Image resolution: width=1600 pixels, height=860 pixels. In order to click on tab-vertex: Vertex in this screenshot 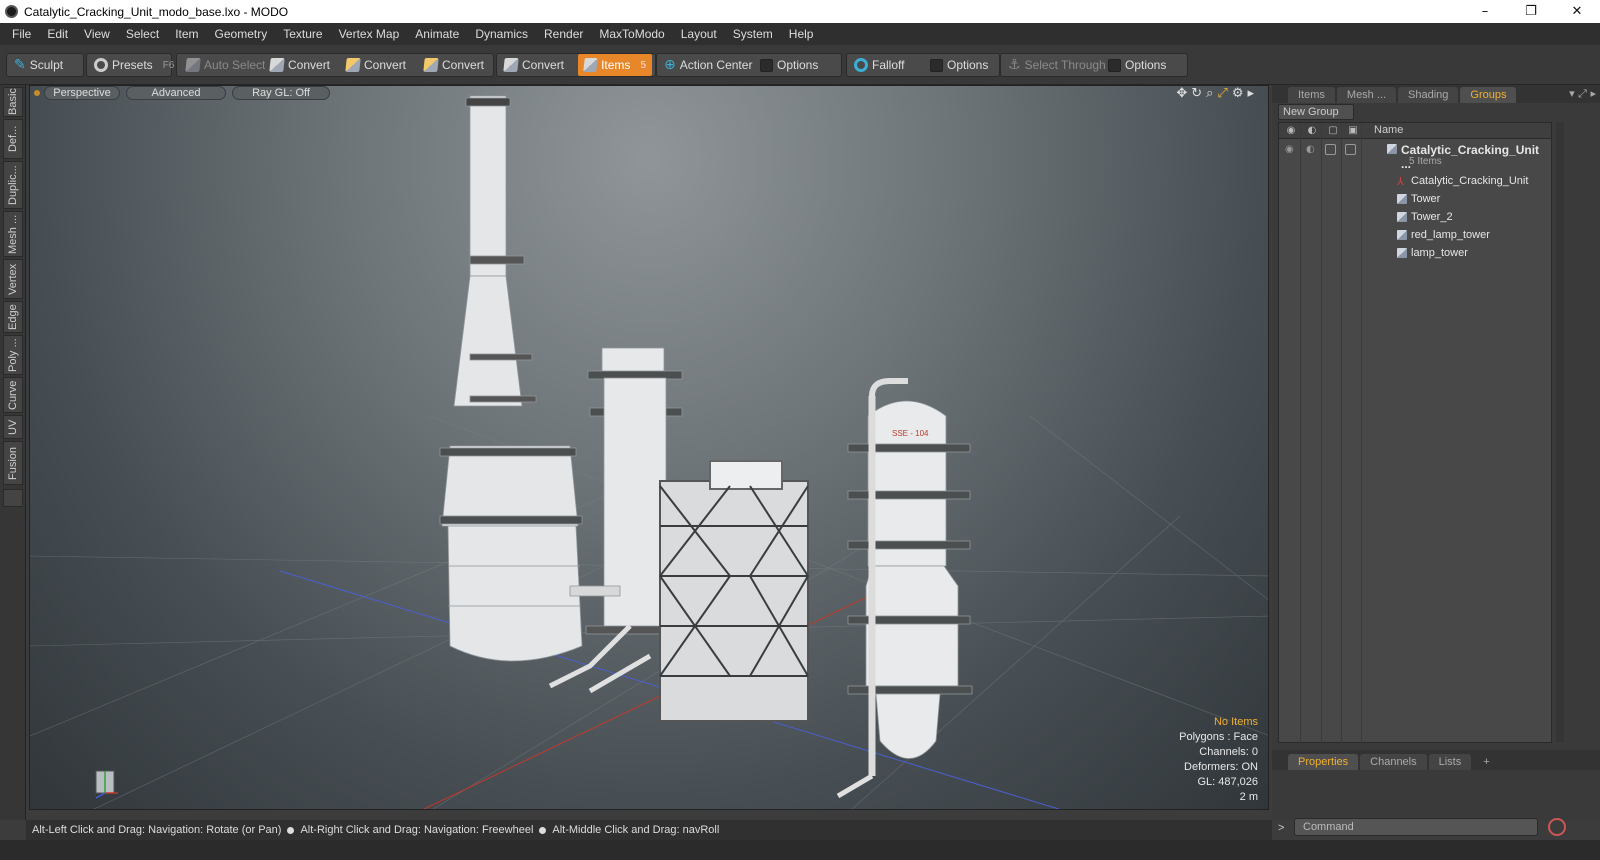, I will do `click(13, 279)`.